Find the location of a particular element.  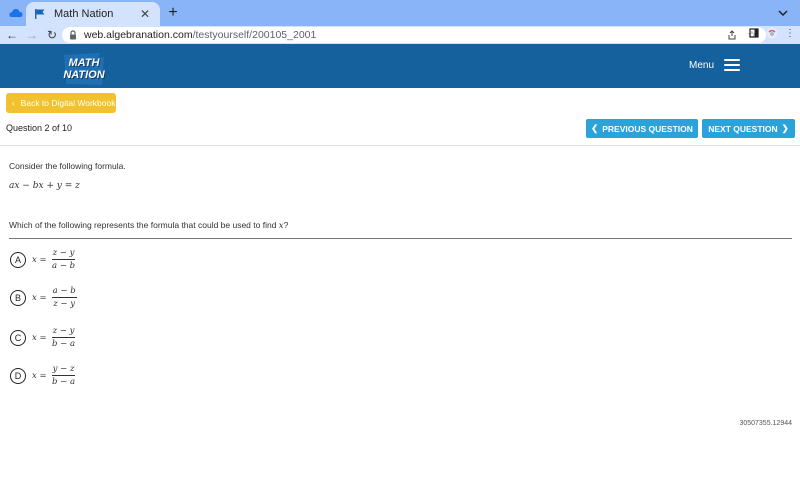

fraction: z − y b − a is located at coordinates (63, 337).